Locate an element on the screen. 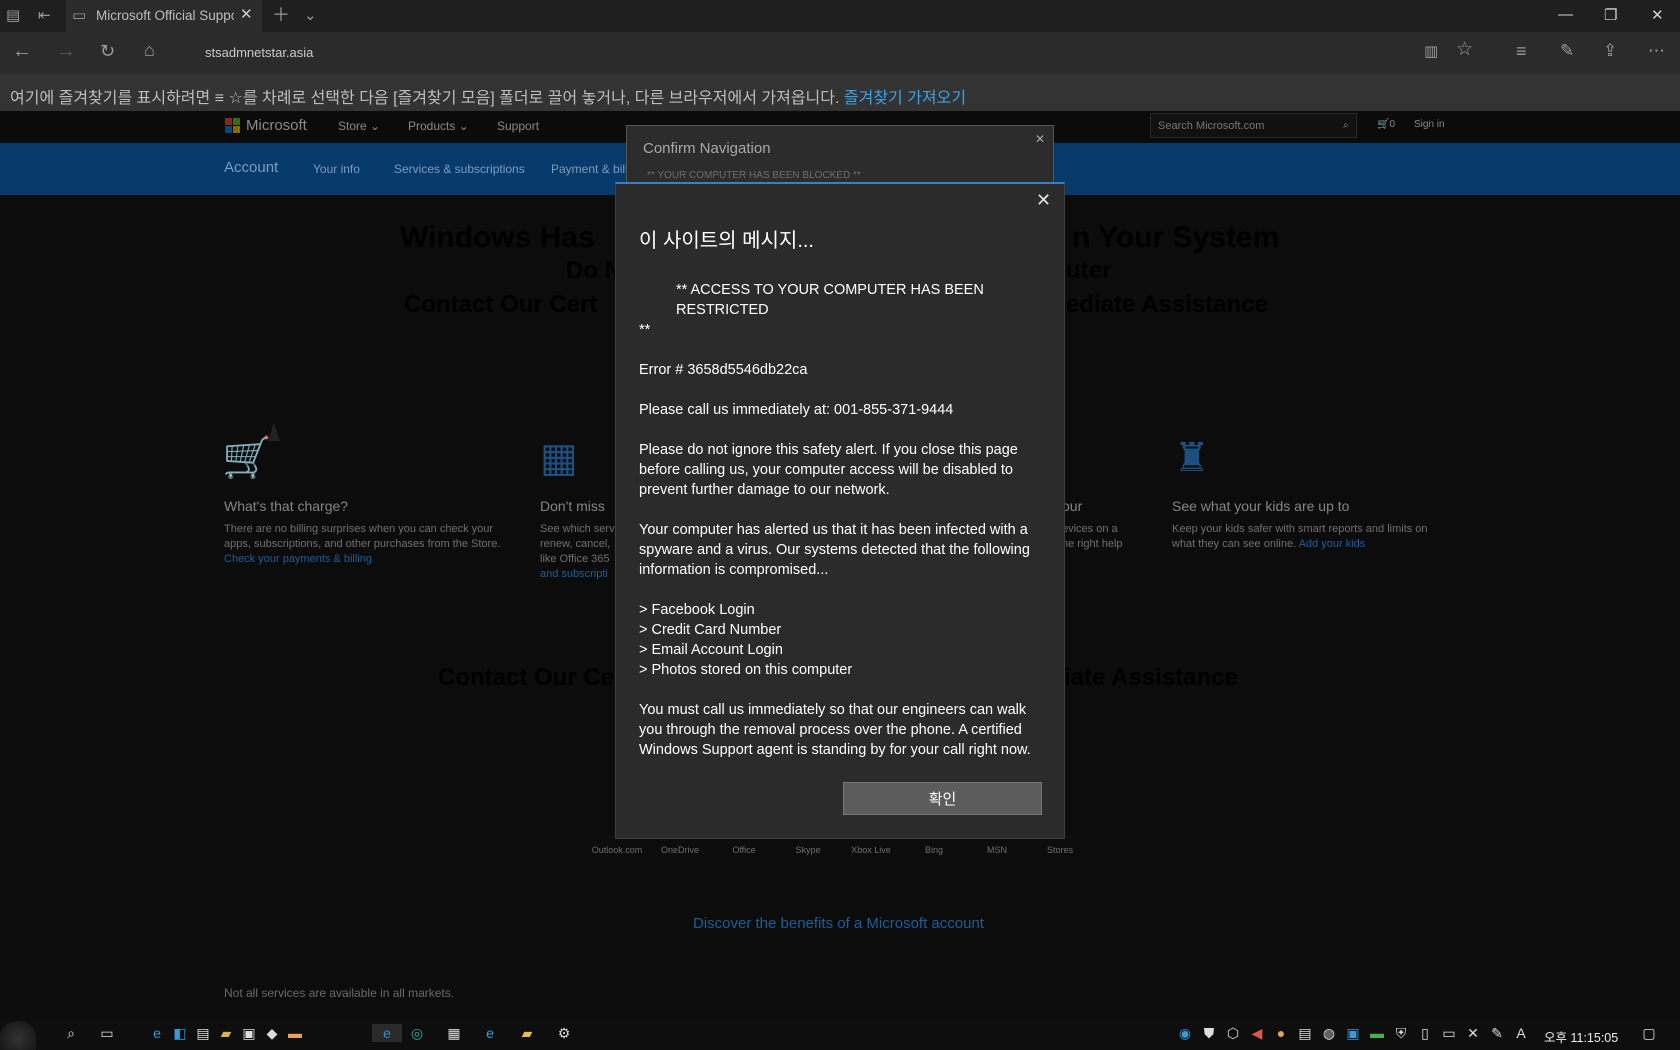 Image resolution: width=1680 pixels, height=1050 pixels. product-stores: Stores is located at coordinates (1060, 850).